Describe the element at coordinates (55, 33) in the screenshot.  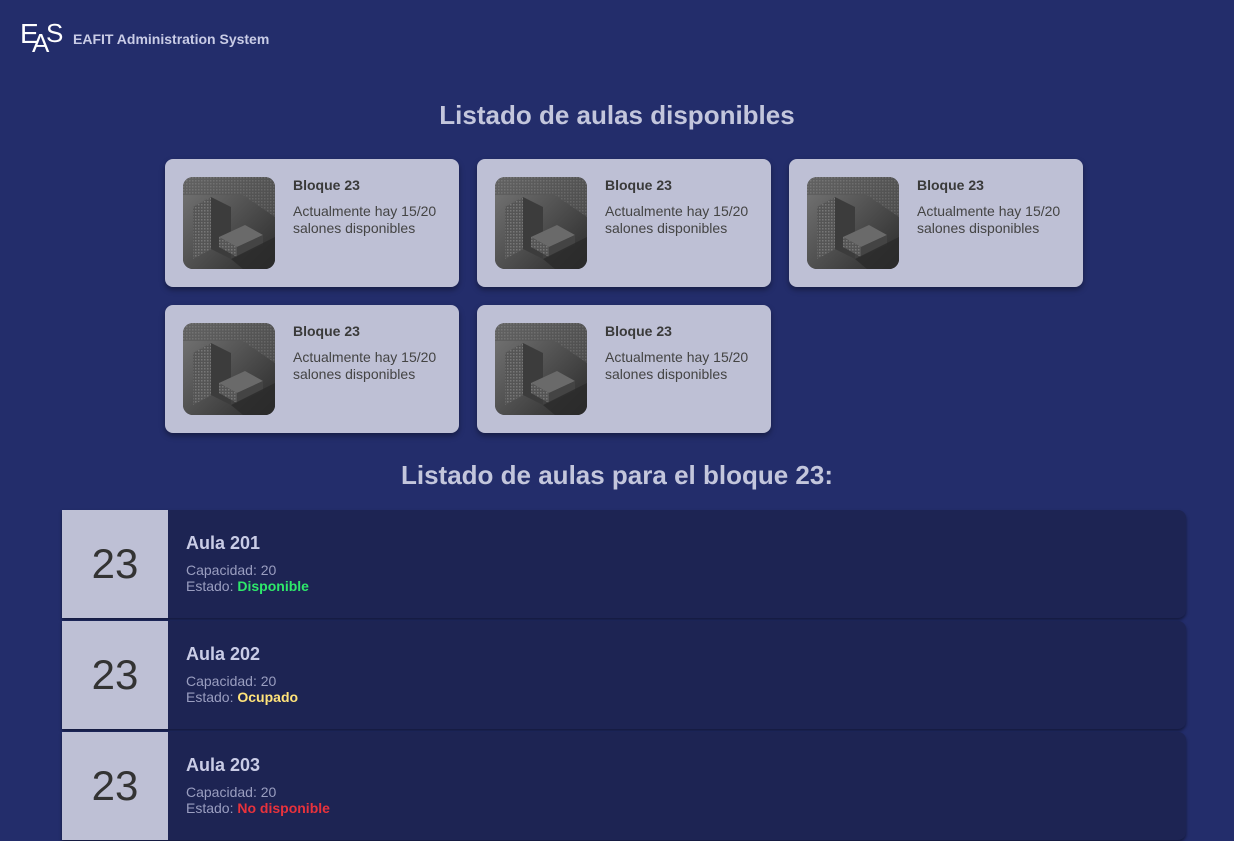
I see `logo-letter-s: S` at that location.